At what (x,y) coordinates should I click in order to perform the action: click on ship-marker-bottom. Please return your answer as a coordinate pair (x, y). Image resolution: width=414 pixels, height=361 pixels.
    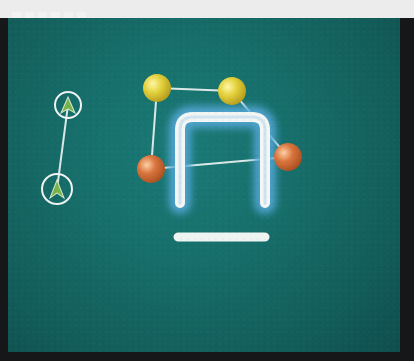
    Looking at the image, I should click on (57, 189).